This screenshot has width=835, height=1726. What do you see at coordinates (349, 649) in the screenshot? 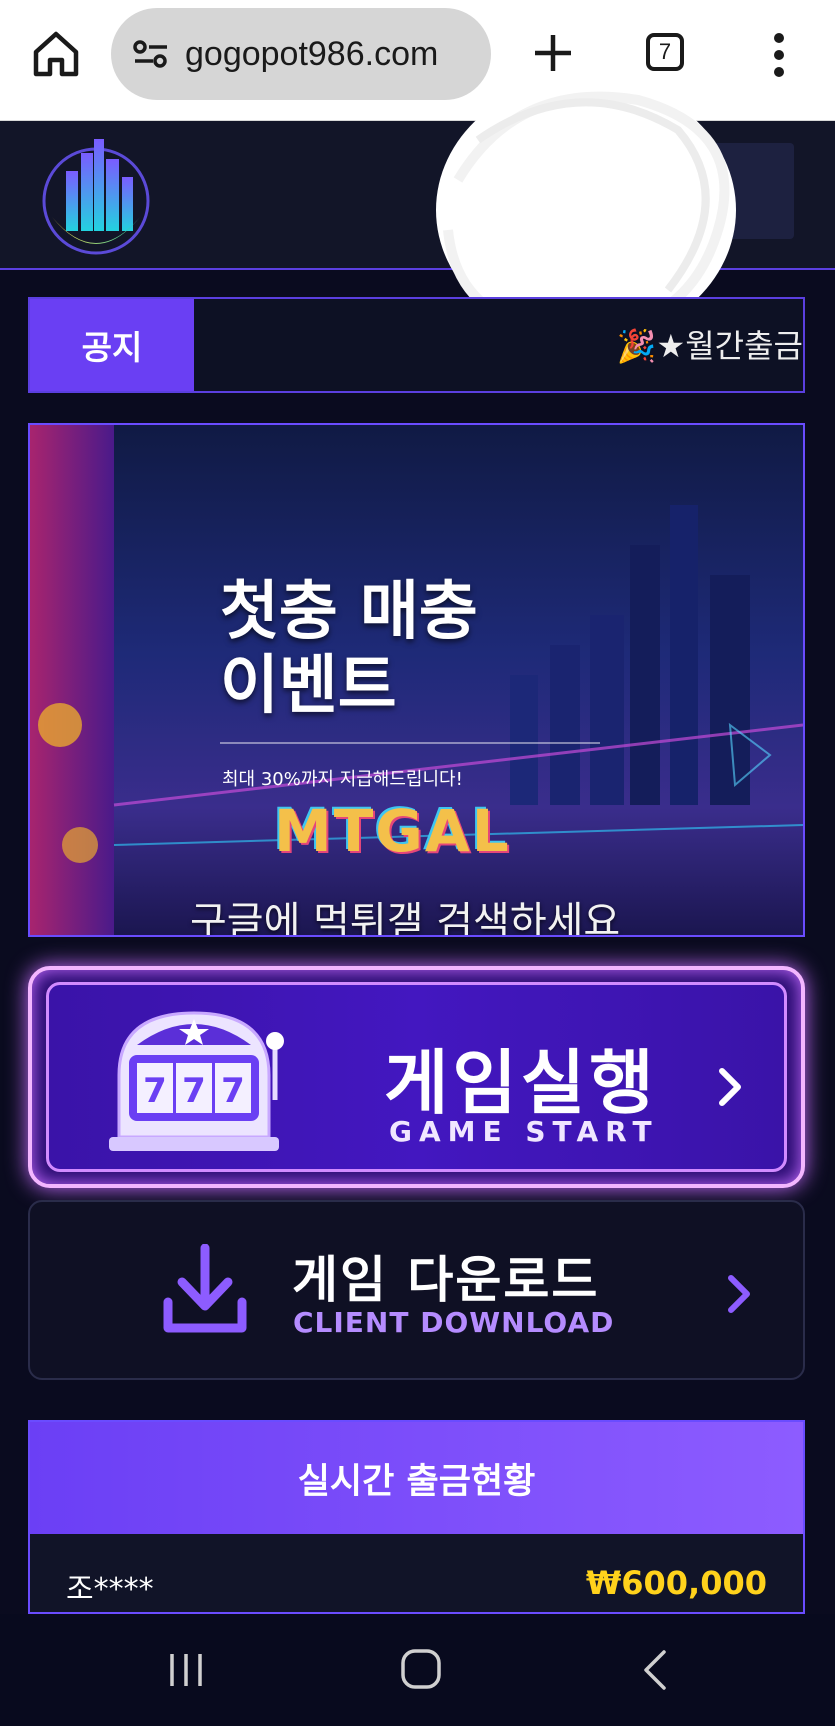
I see `banner-title: 첫충 매충 이벤트` at bounding box center [349, 649].